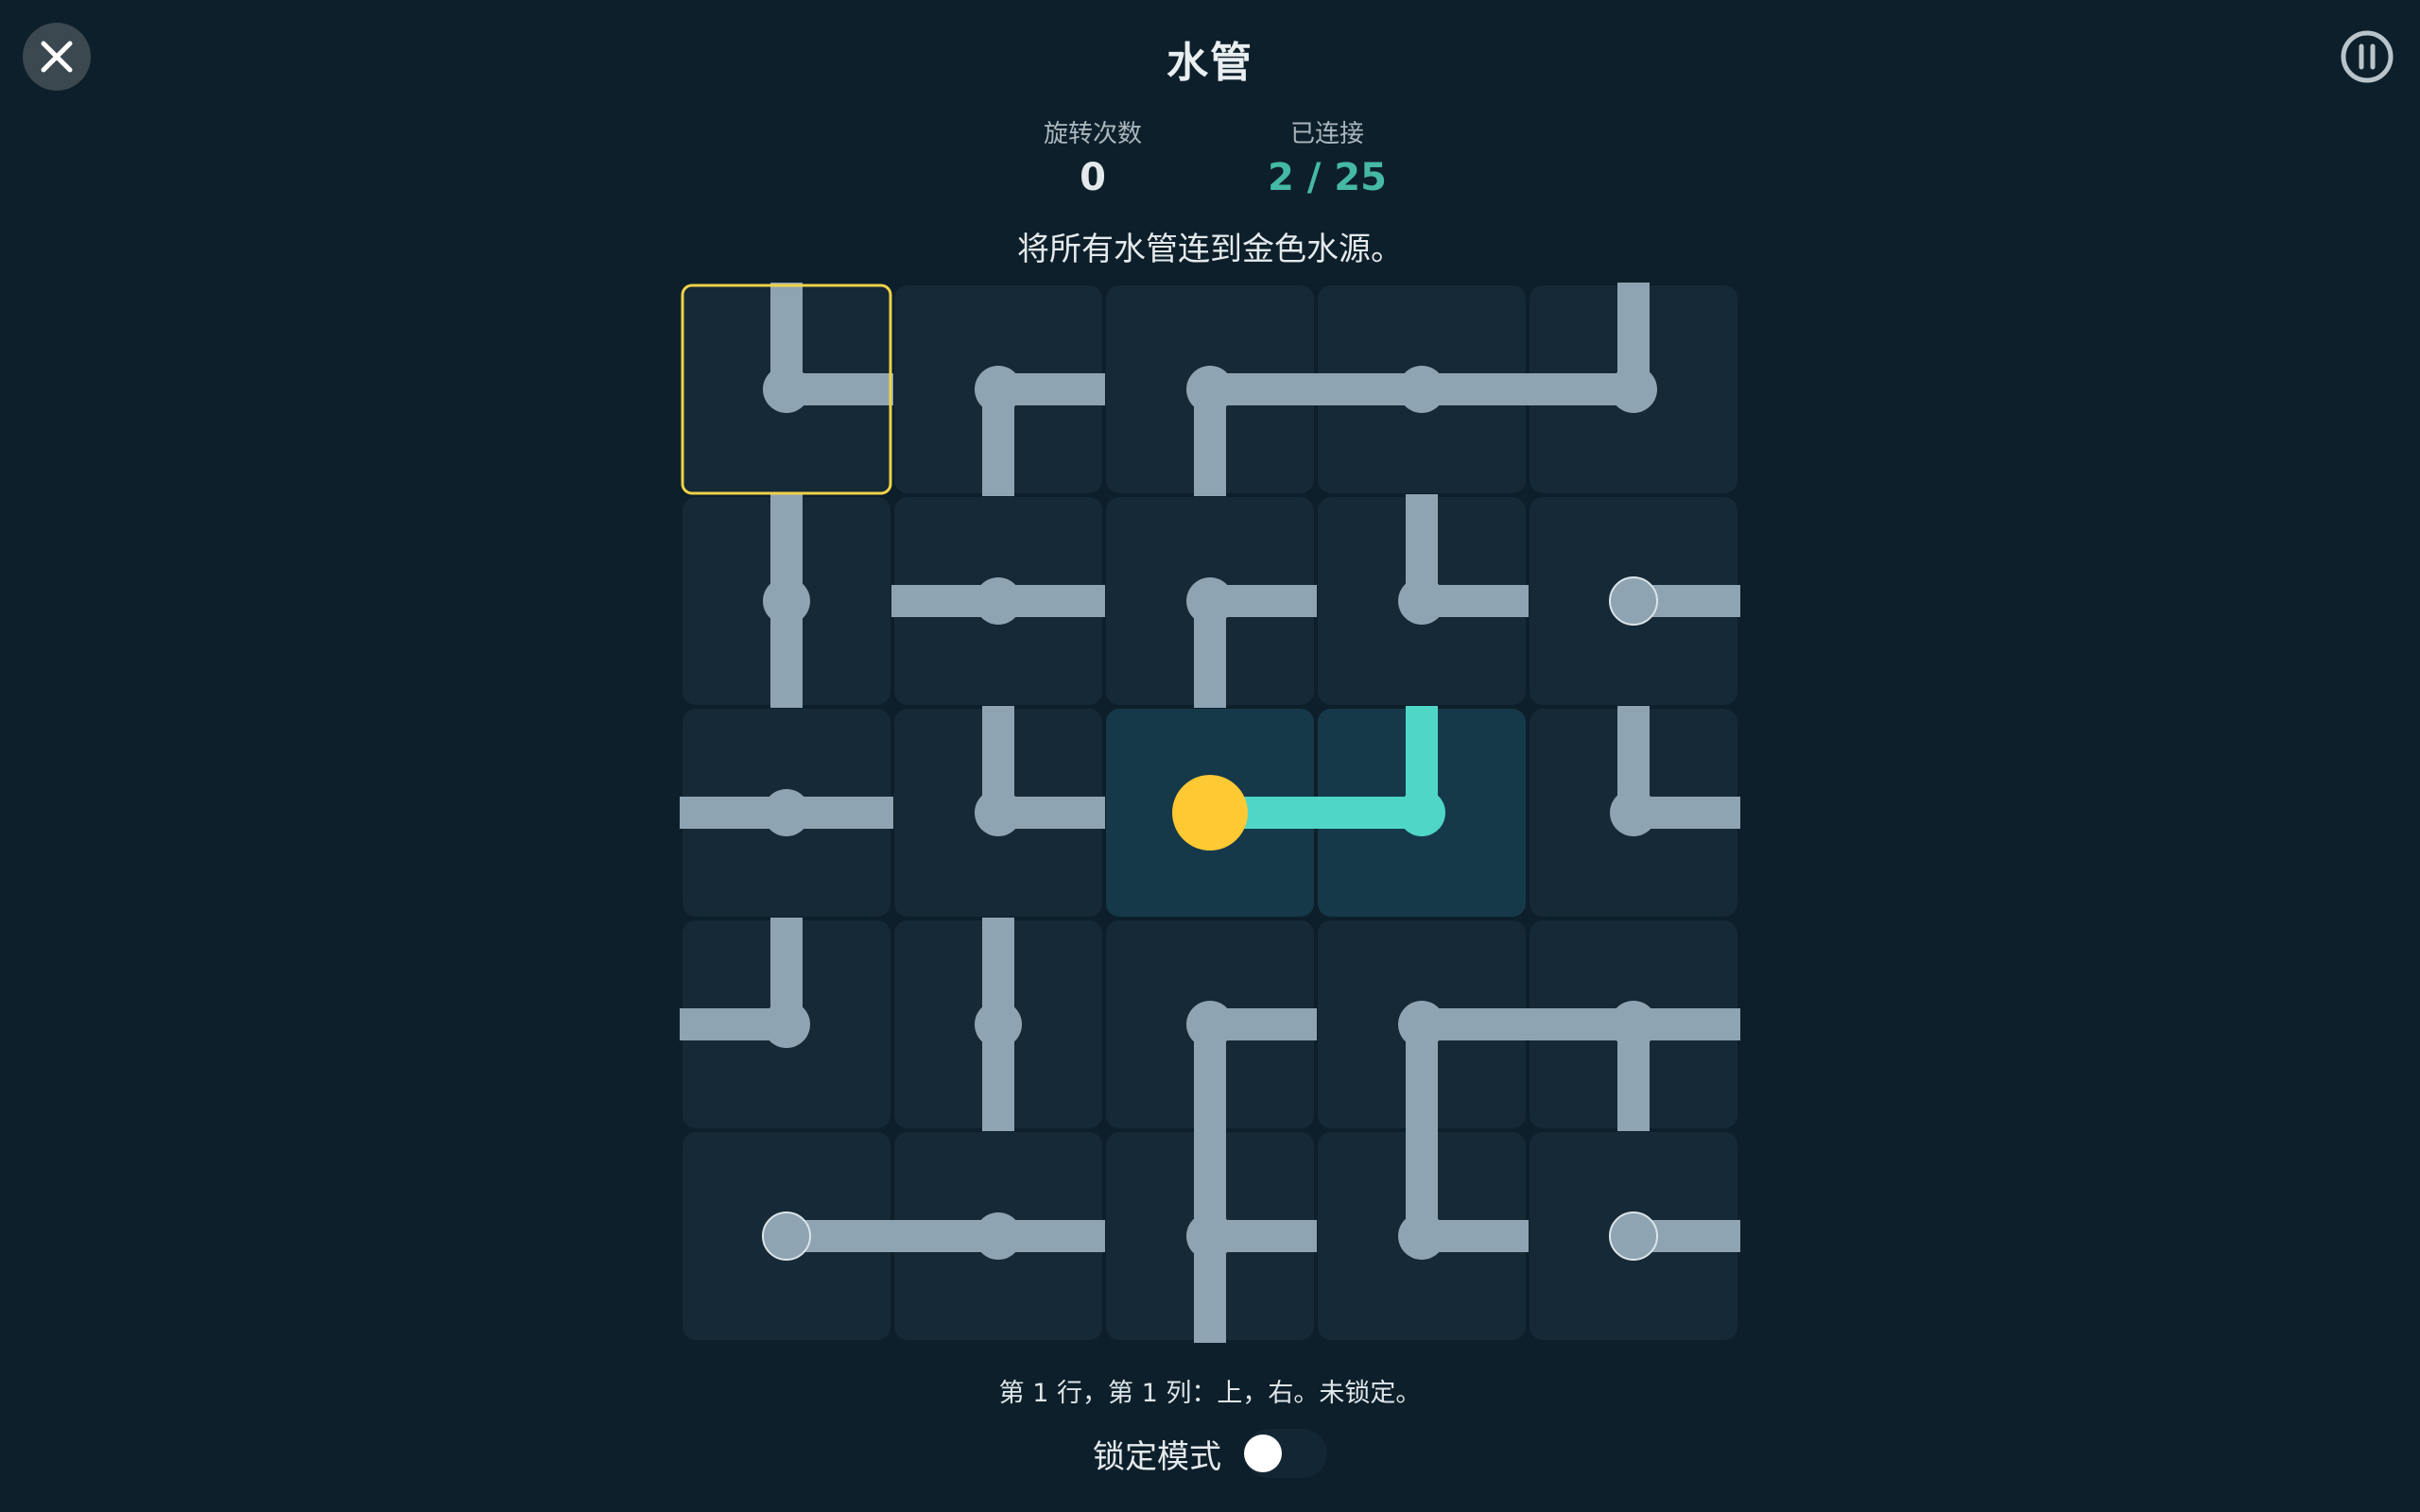 This screenshot has height=1512, width=2420. I want to click on connected-value: 2 / 25, so click(1327, 177).